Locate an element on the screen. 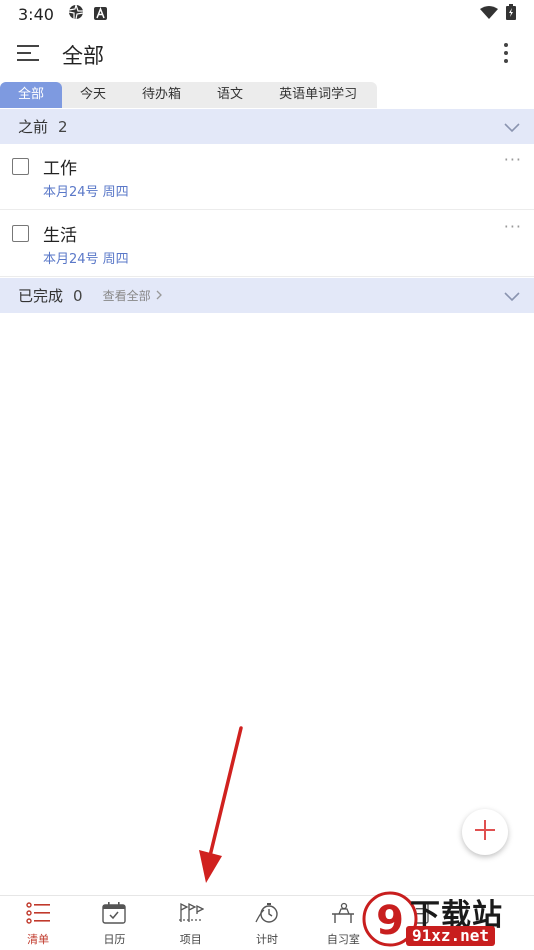  nav-project: 项目 is located at coordinates (191, 923).